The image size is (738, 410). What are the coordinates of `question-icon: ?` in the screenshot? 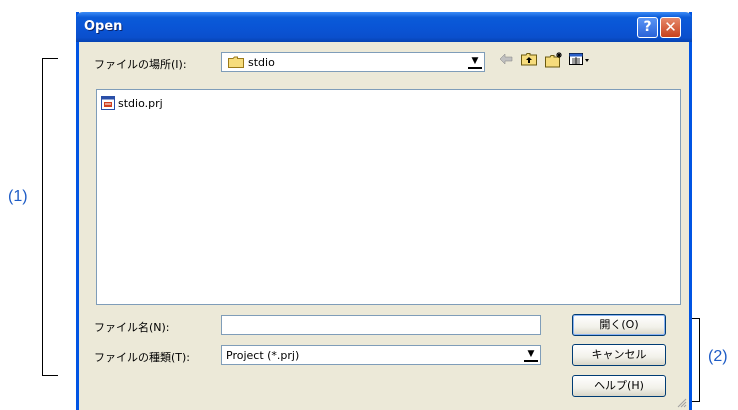 It's located at (647, 27).